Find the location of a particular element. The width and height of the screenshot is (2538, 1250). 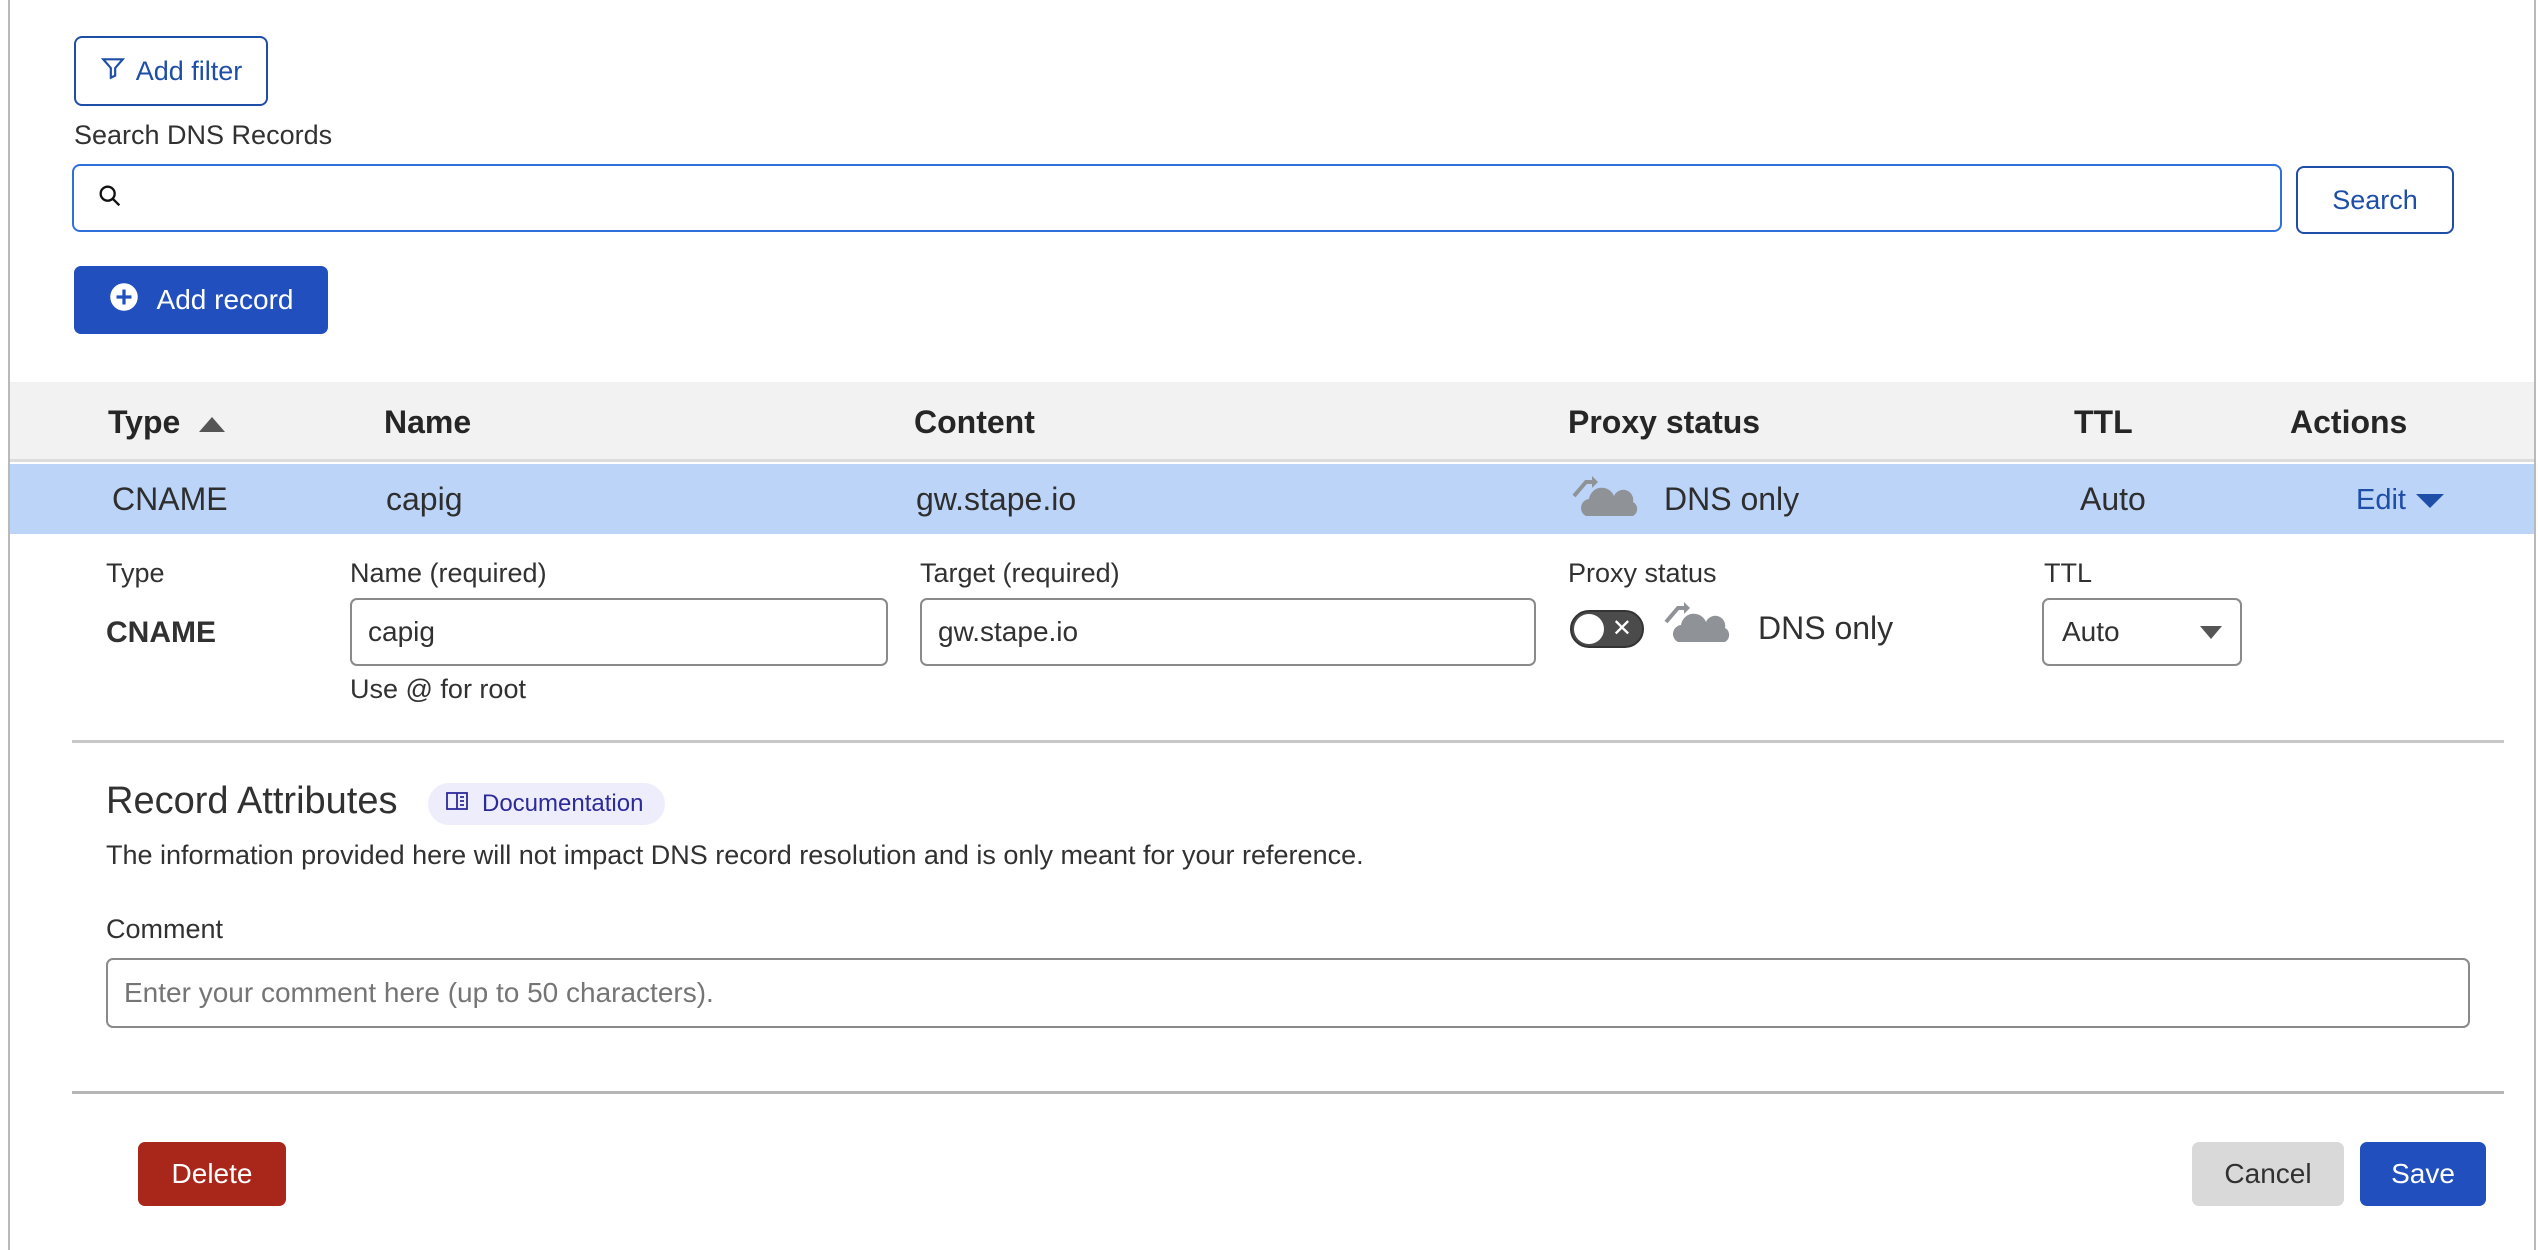

comment-field is located at coordinates (1288, 993).